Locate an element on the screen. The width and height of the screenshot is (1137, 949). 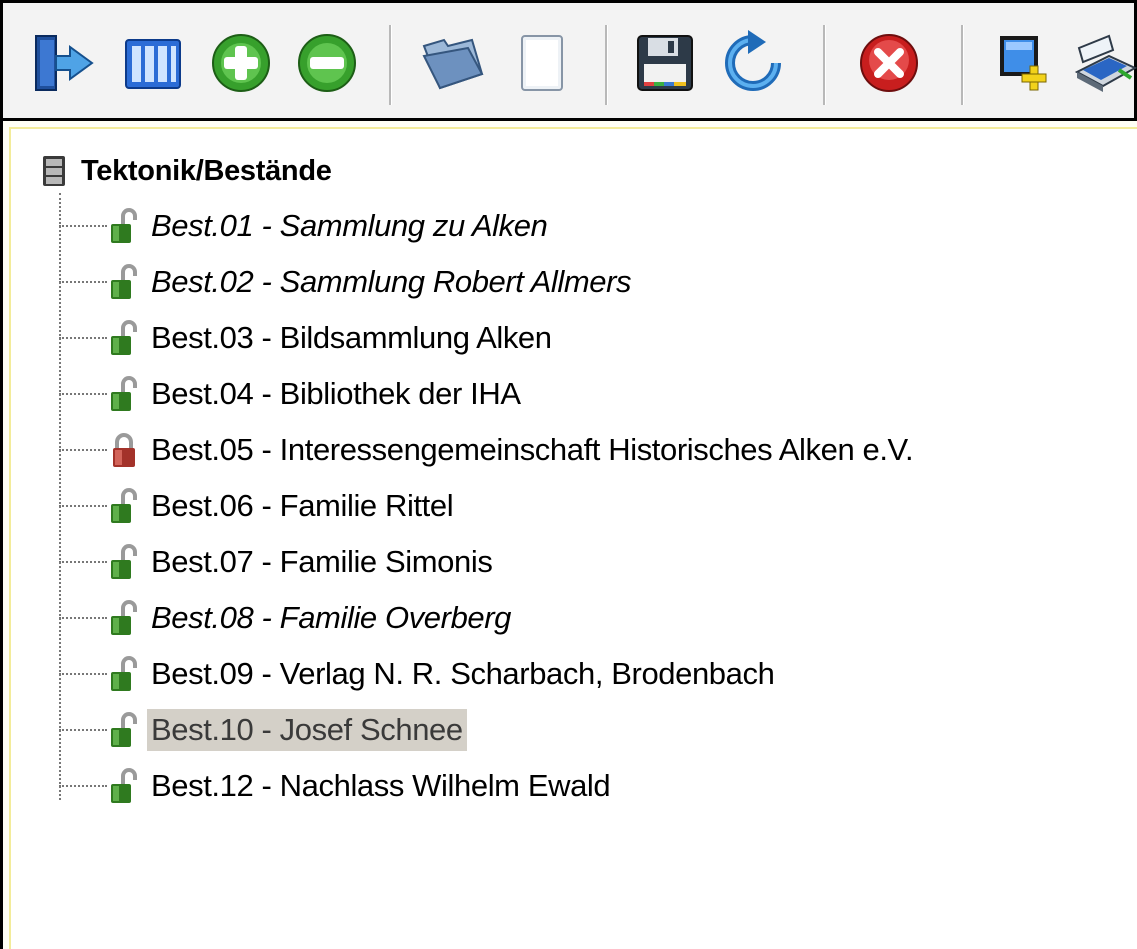
tree-item: Best.03 - Bildsammlung Alken is located at coordinates (307, 338).